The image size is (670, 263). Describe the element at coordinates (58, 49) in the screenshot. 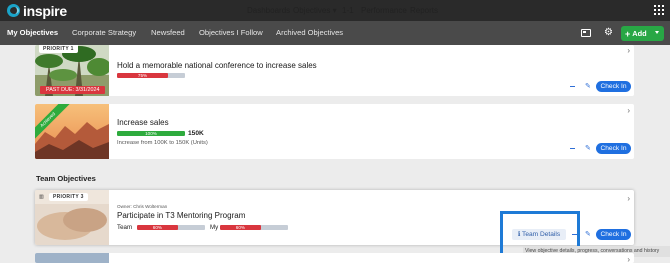

I see `priority-badge: PRIORITY 1` at that location.